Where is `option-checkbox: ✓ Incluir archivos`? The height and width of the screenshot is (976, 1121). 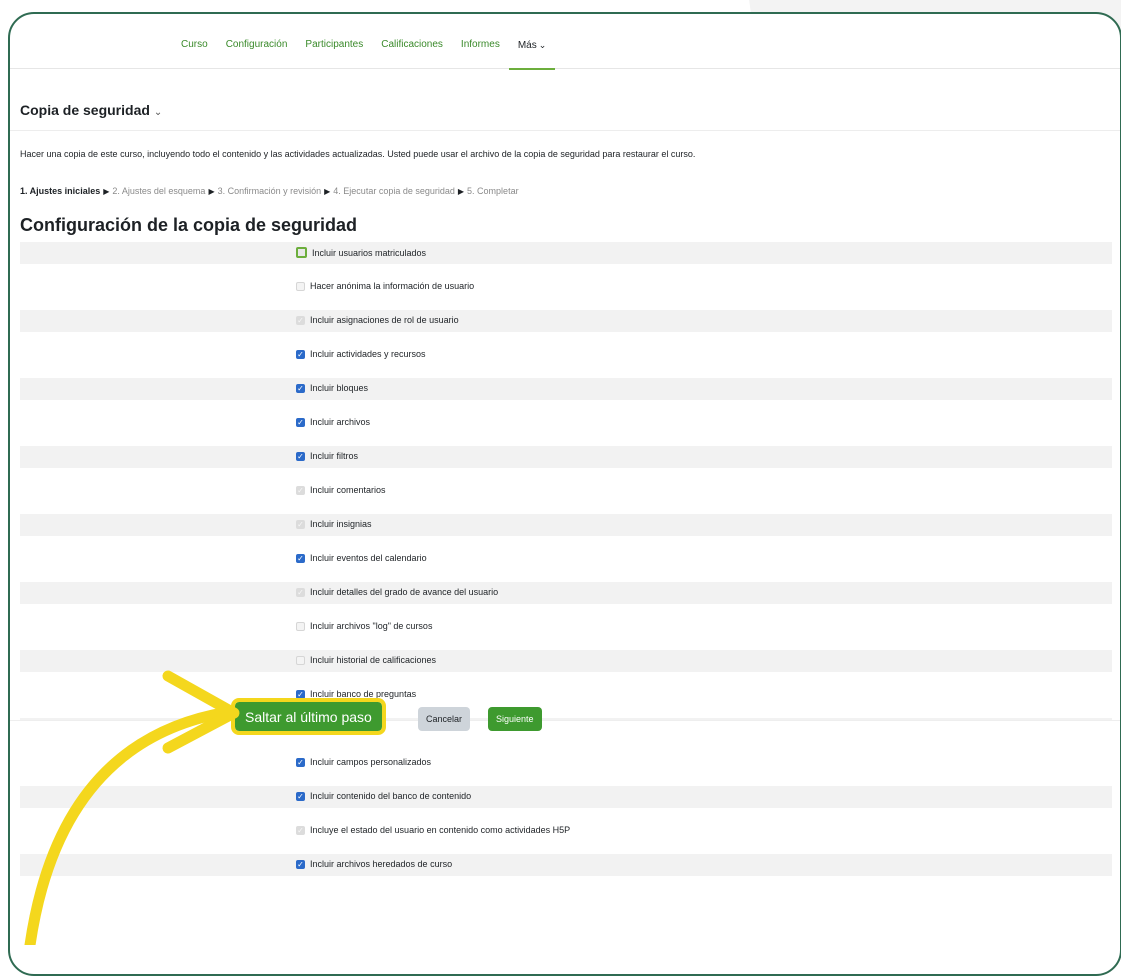 option-checkbox: ✓ Incluir archivos is located at coordinates (333, 422).